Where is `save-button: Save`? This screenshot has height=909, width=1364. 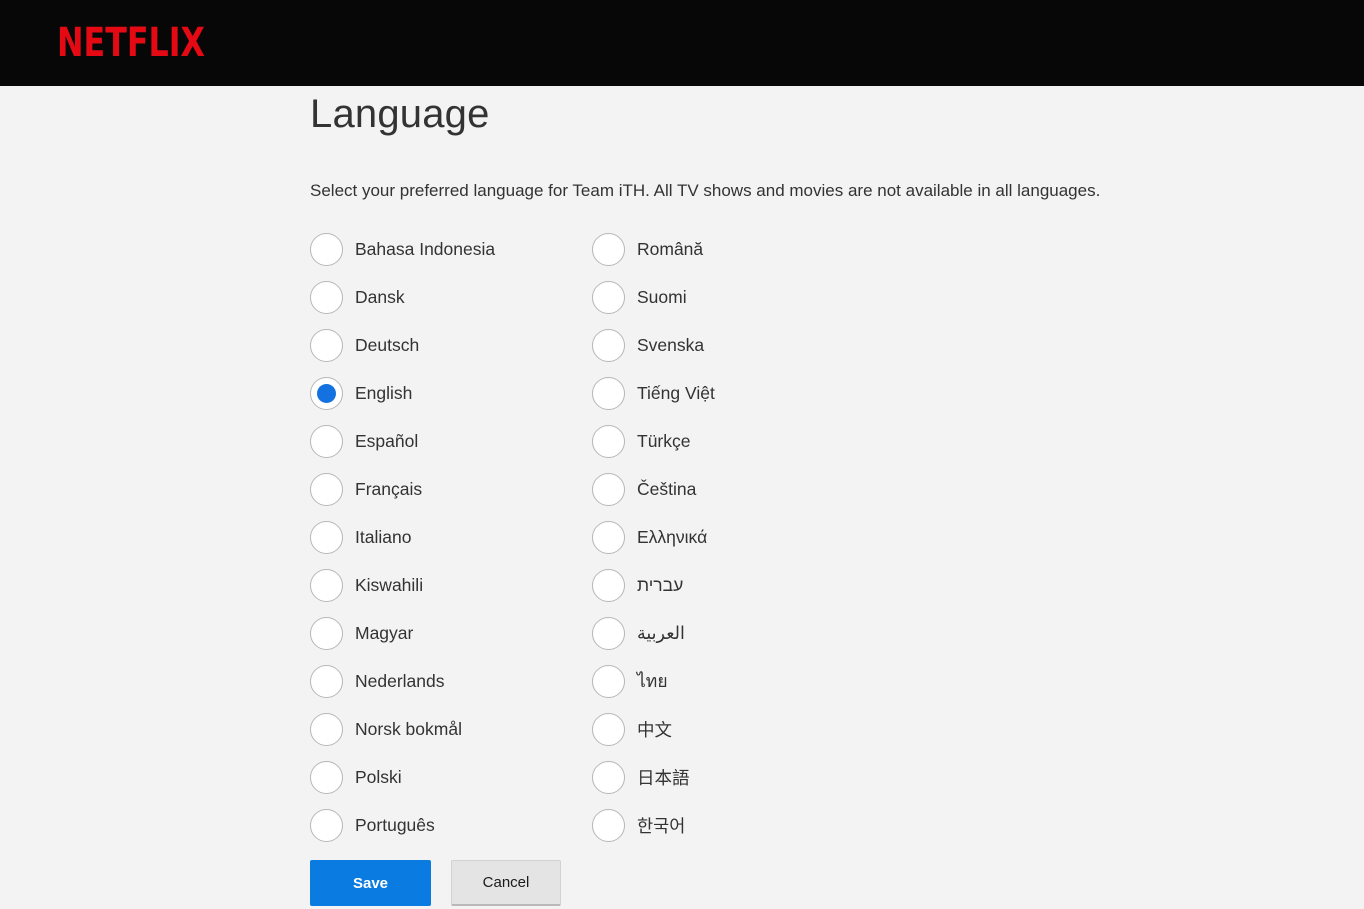
save-button: Save is located at coordinates (370, 883).